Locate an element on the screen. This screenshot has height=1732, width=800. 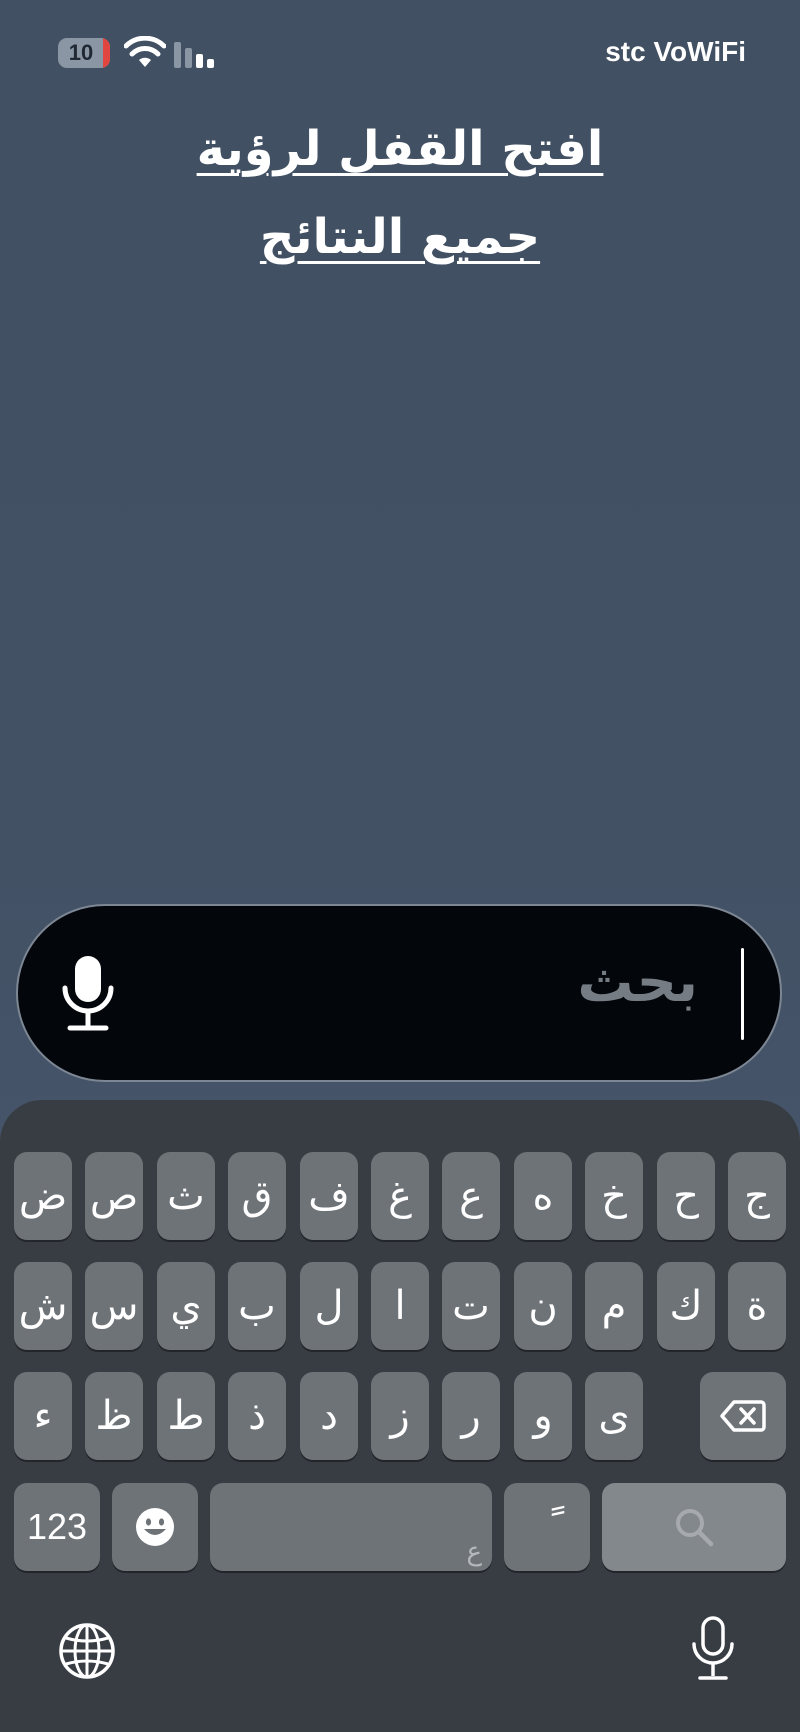
key: ل is located at coordinates (329, 1306).